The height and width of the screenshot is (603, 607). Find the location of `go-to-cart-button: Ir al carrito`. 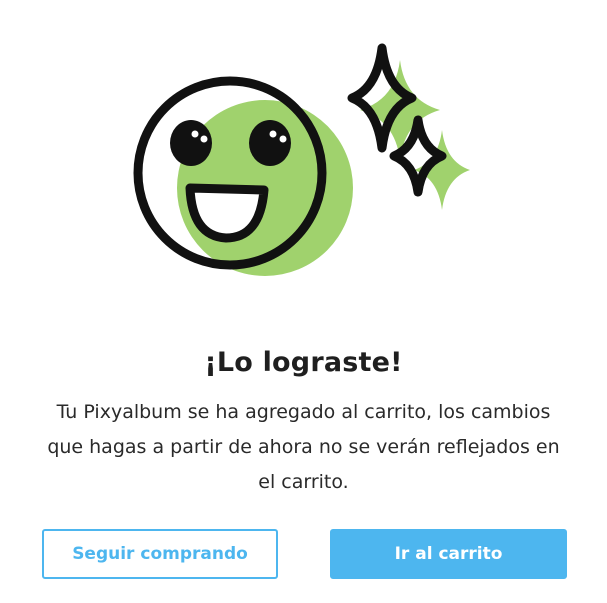

go-to-cart-button: Ir al carrito is located at coordinates (448, 554).